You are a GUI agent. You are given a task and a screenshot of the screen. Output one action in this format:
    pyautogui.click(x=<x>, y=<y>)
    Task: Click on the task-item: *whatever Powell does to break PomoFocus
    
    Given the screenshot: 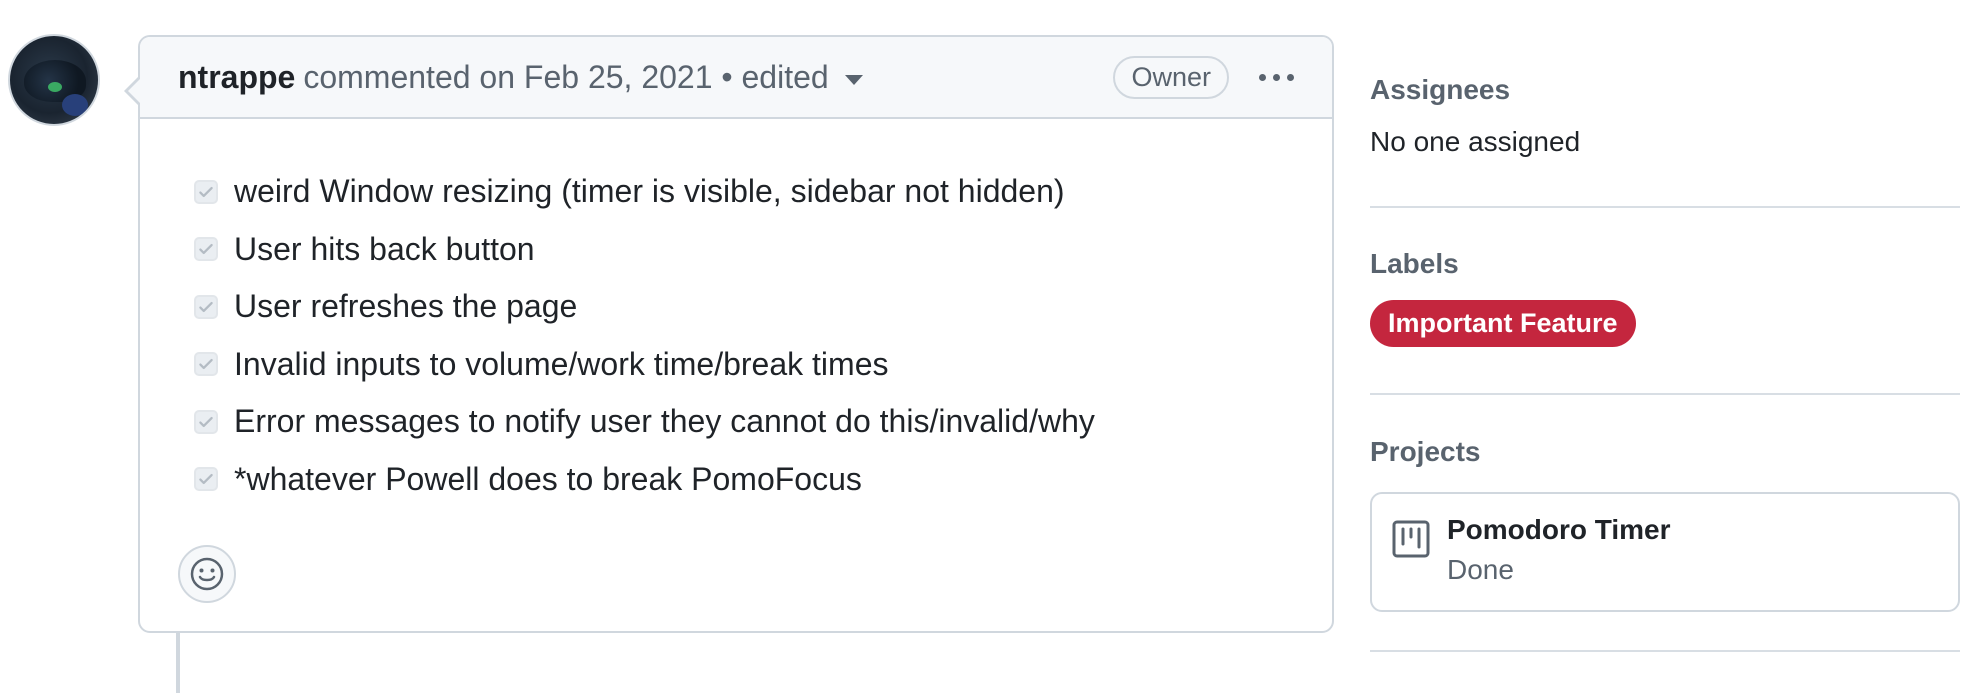 What is the action you would take?
    pyautogui.click(x=644, y=480)
    